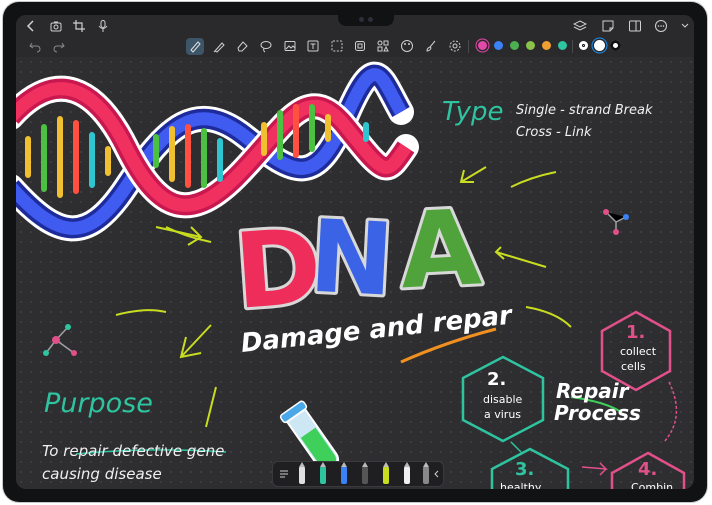  I want to click on lasso-icon, so click(266, 46).